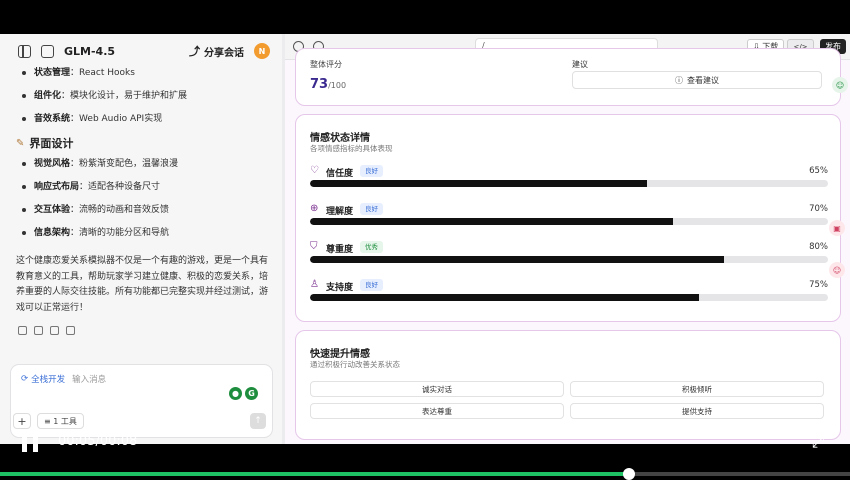  What do you see at coordinates (351, 148) in the screenshot?
I see `emotion-subtitle: 各项情感指标的具体表现` at bounding box center [351, 148].